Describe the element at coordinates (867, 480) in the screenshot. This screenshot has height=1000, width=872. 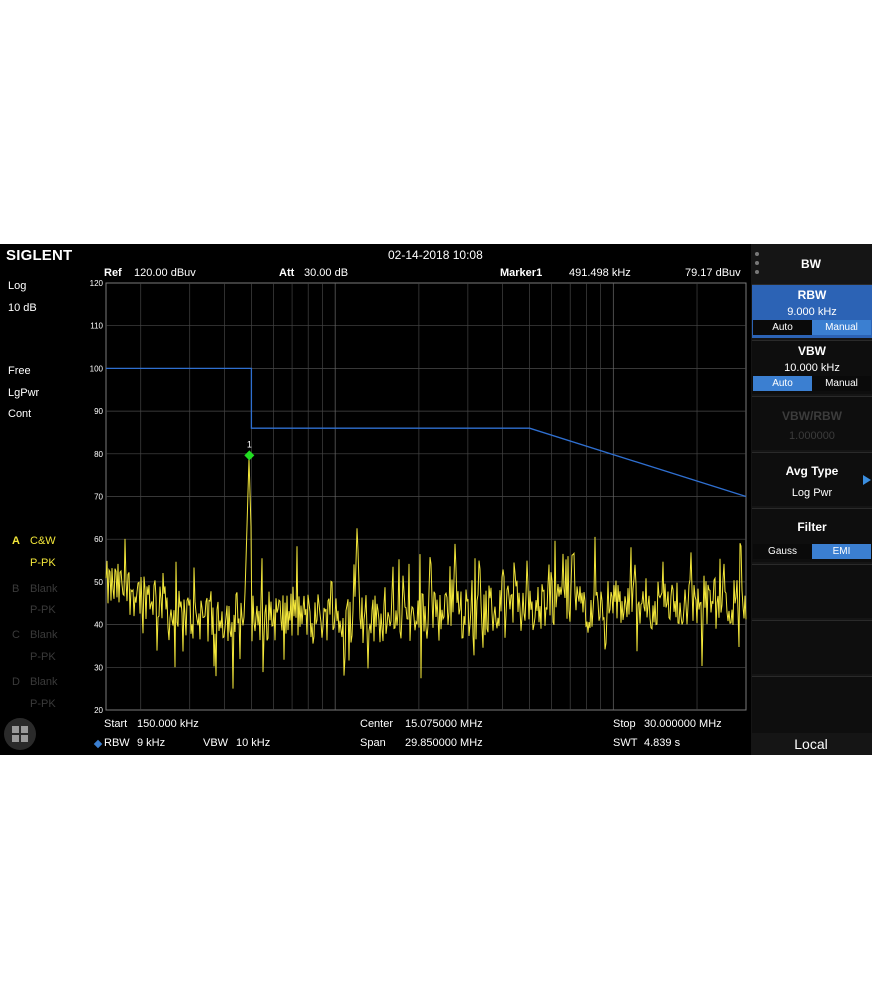
I see `submenu-arrow-icon` at that location.